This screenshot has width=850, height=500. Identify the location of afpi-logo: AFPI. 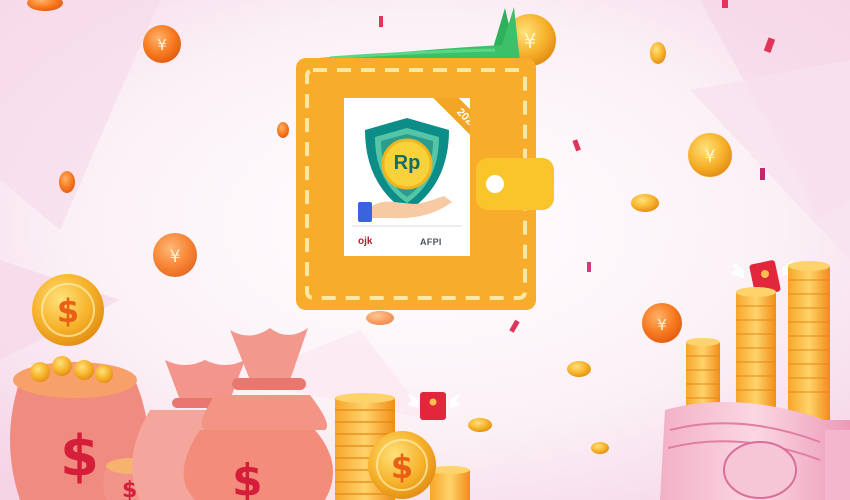
(431, 242).